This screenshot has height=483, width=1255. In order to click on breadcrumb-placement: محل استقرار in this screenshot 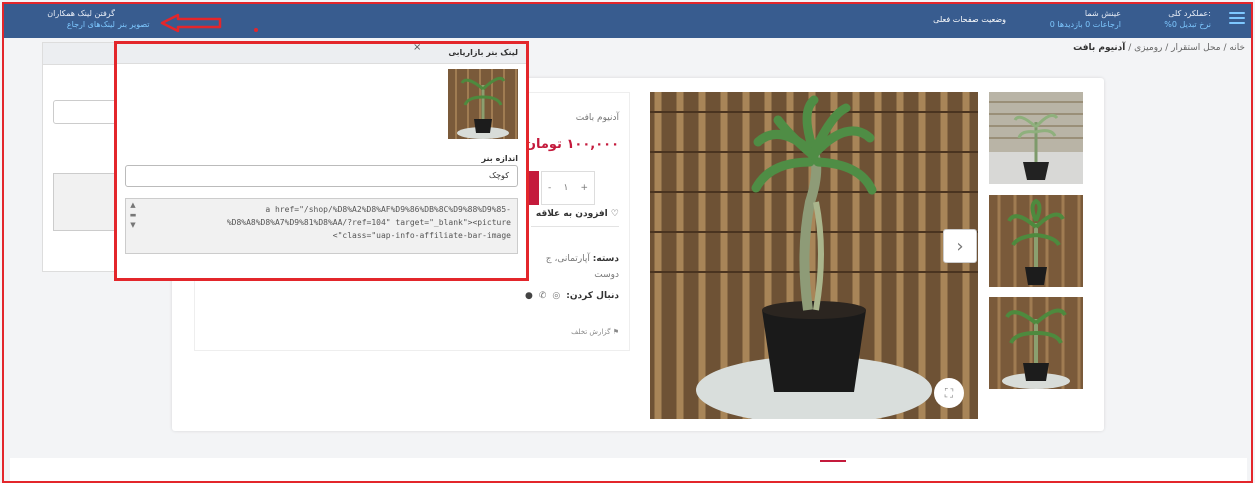, I will do `click(1195, 48)`.